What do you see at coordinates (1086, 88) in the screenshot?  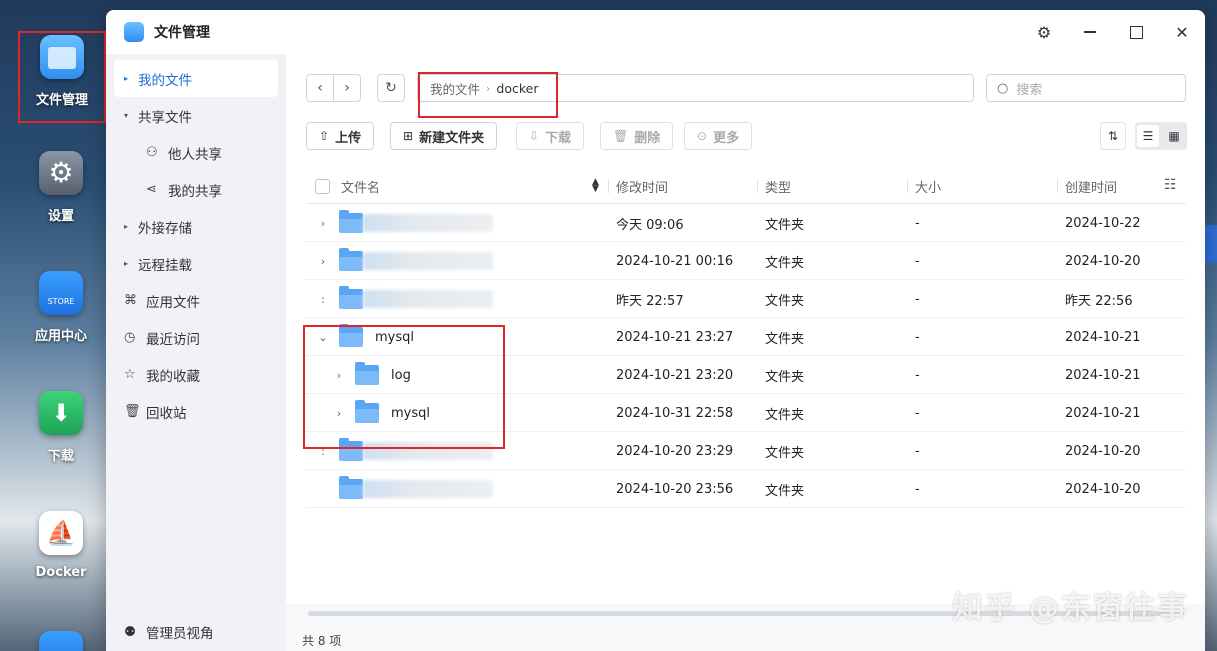 I see `search-input: ○ 搜索` at bounding box center [1086, 88].